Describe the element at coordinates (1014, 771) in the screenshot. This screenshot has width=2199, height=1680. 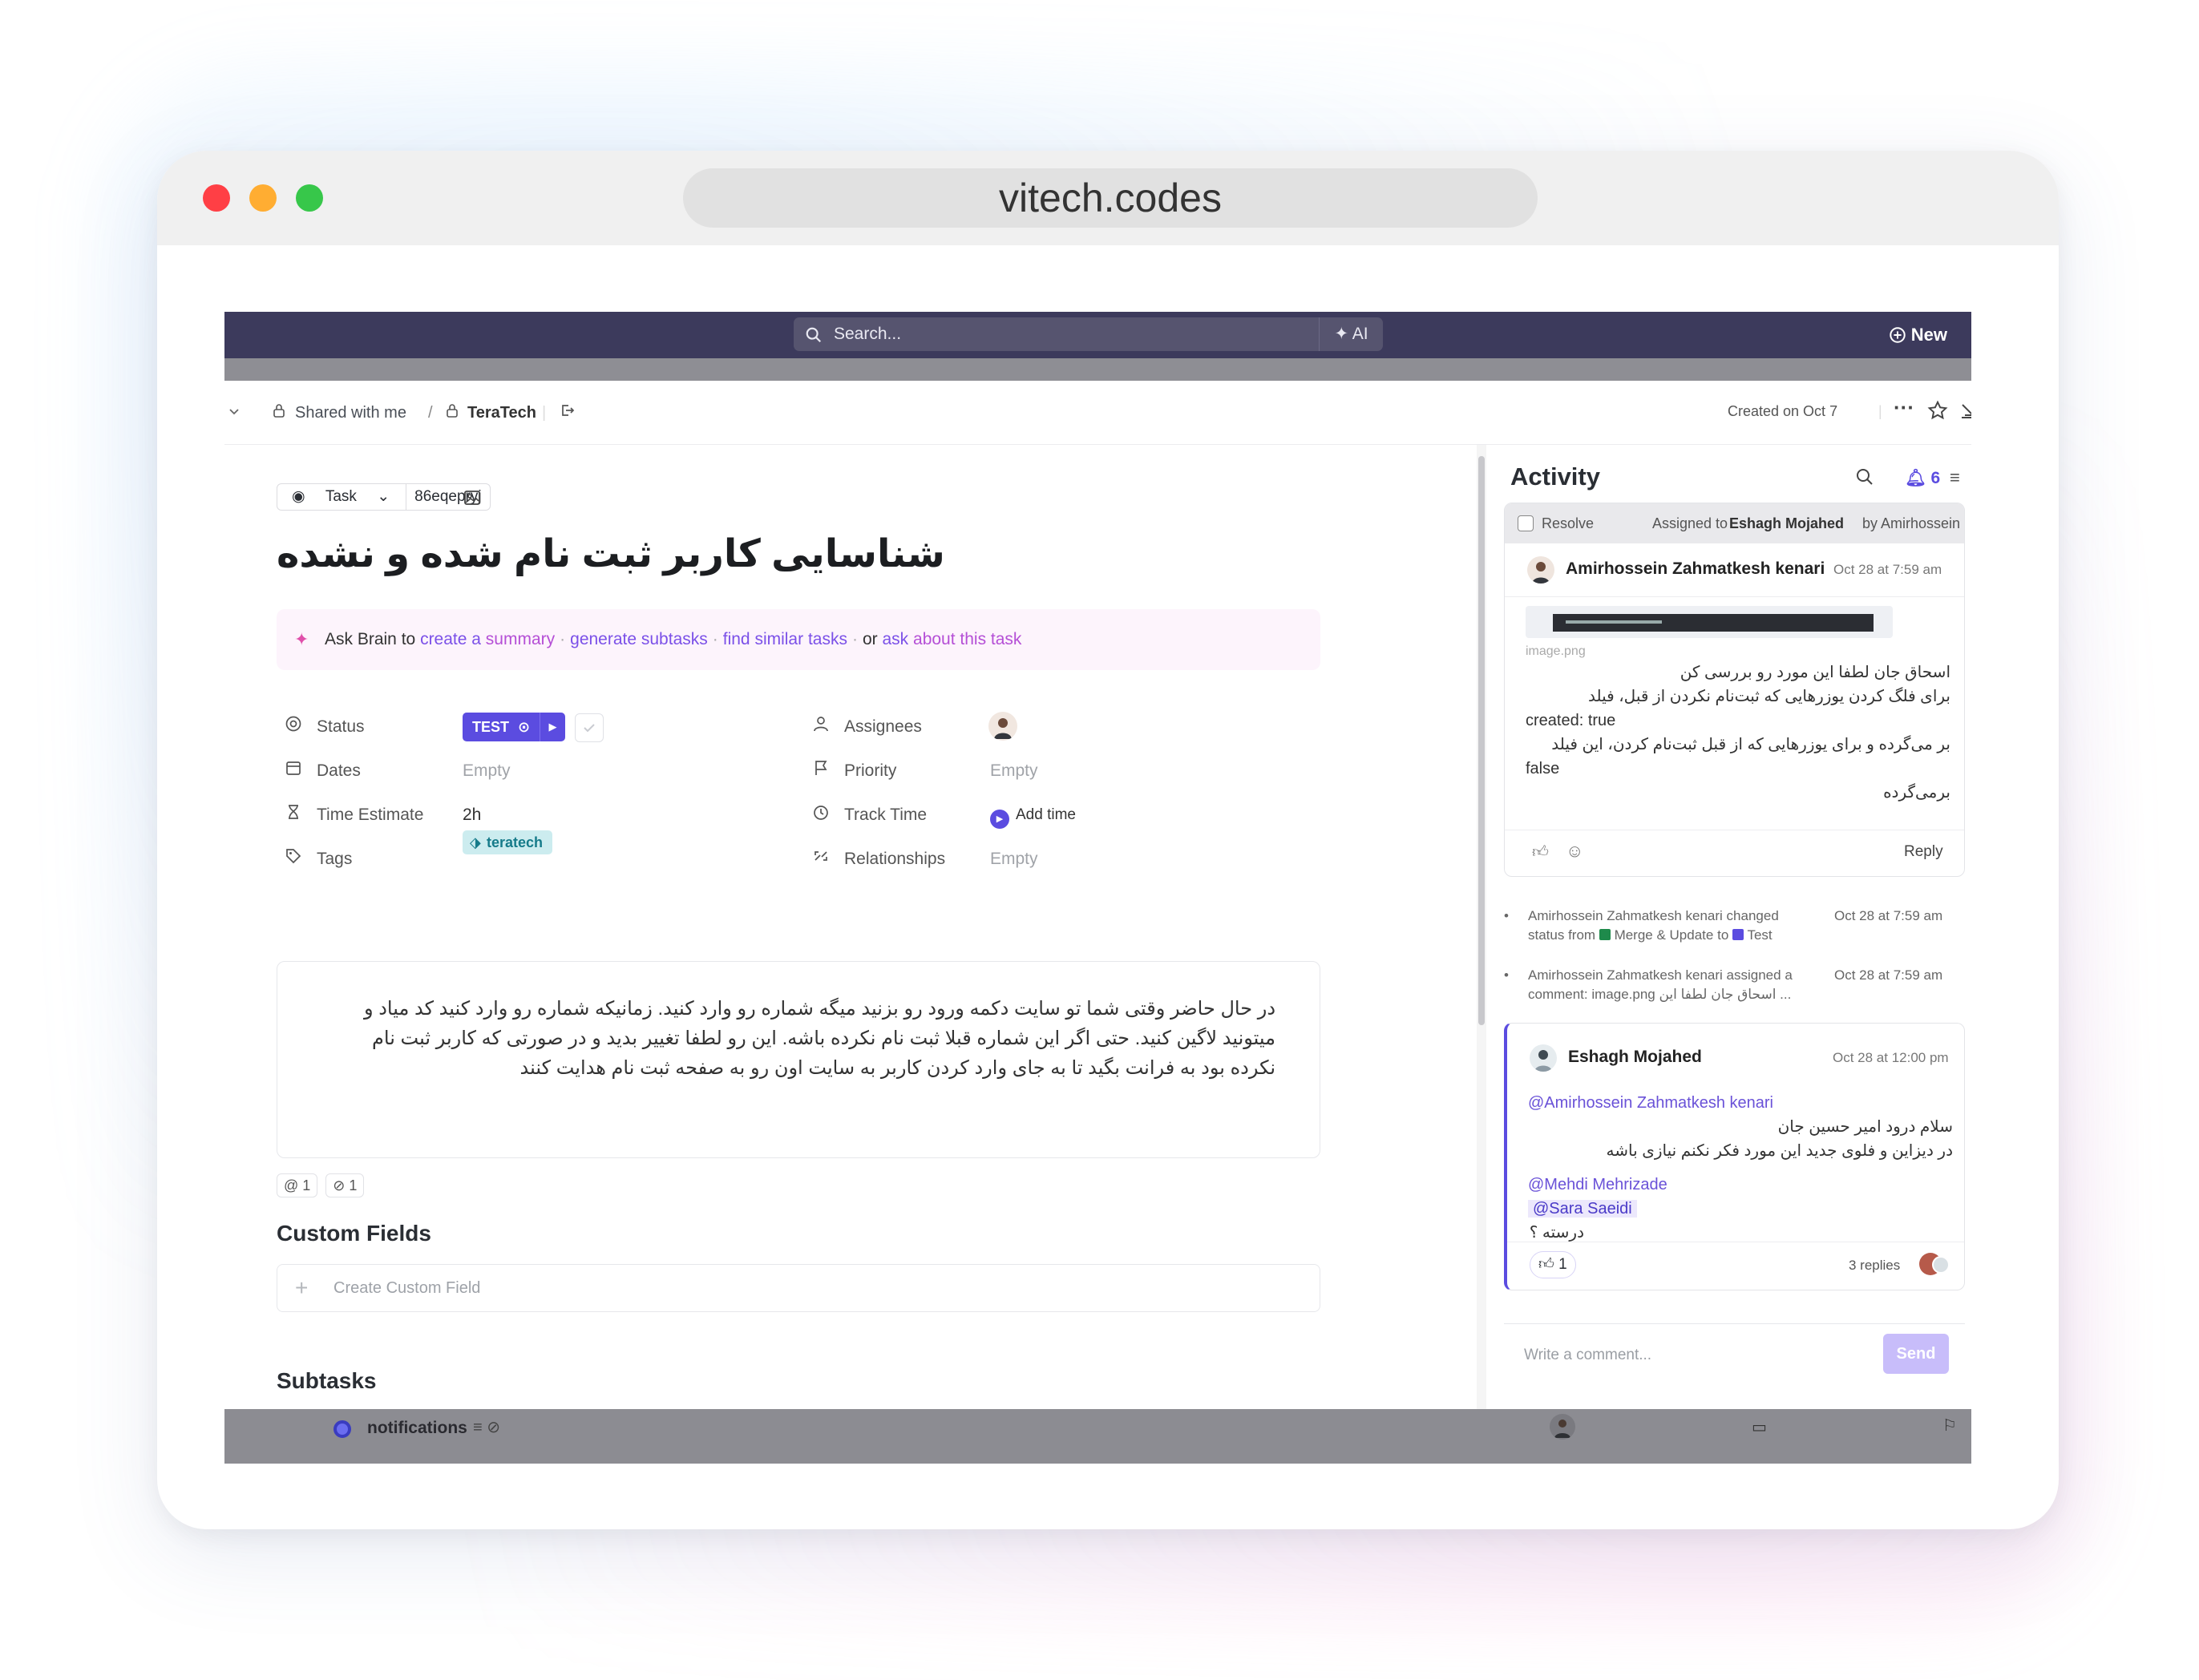
I see `priority-value: Empty` at that location.